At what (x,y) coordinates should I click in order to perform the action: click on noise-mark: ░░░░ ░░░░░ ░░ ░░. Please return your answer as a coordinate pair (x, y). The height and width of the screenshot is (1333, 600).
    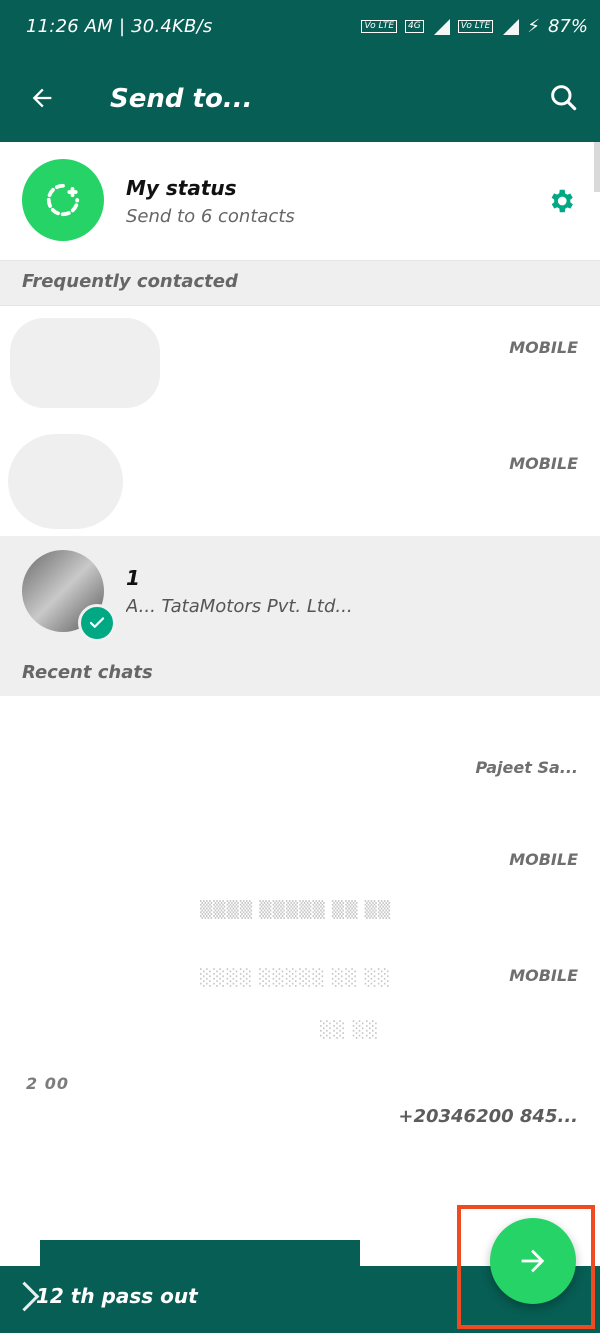
    Looking at the image, I should click on (296, 977).